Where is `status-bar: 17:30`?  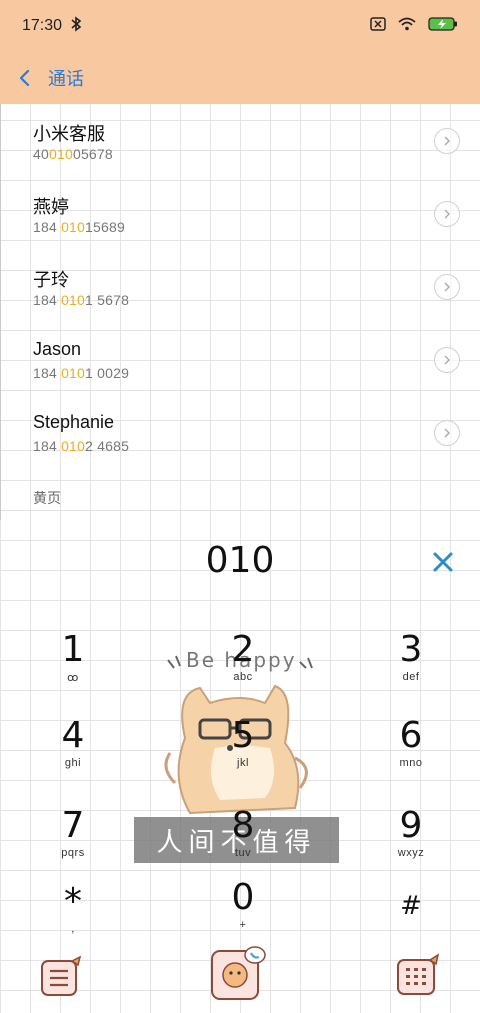 status-bar: 17:30 is located at coordinates (240, 26).